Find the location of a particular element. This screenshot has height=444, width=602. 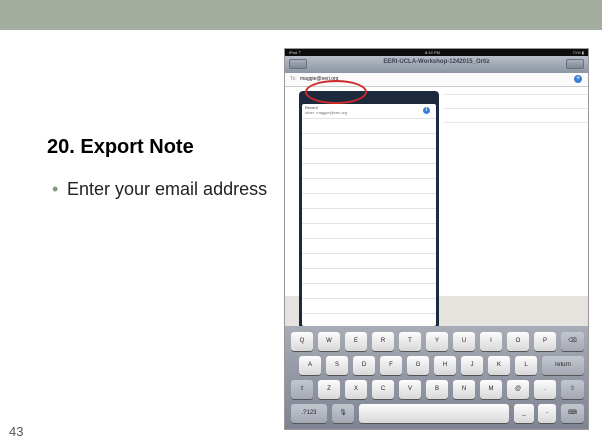

return-key: return is located at coordinates (563, 365).